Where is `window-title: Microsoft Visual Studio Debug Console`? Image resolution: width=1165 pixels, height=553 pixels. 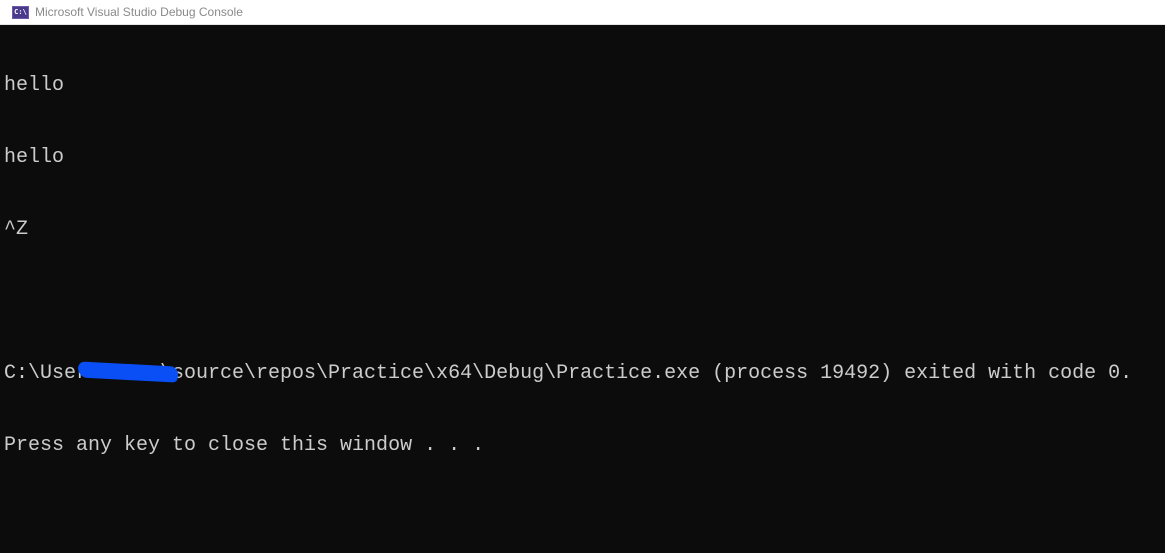 window-title: Microsoft Visual Studio Debug Console is located at coordinates (139, 12).